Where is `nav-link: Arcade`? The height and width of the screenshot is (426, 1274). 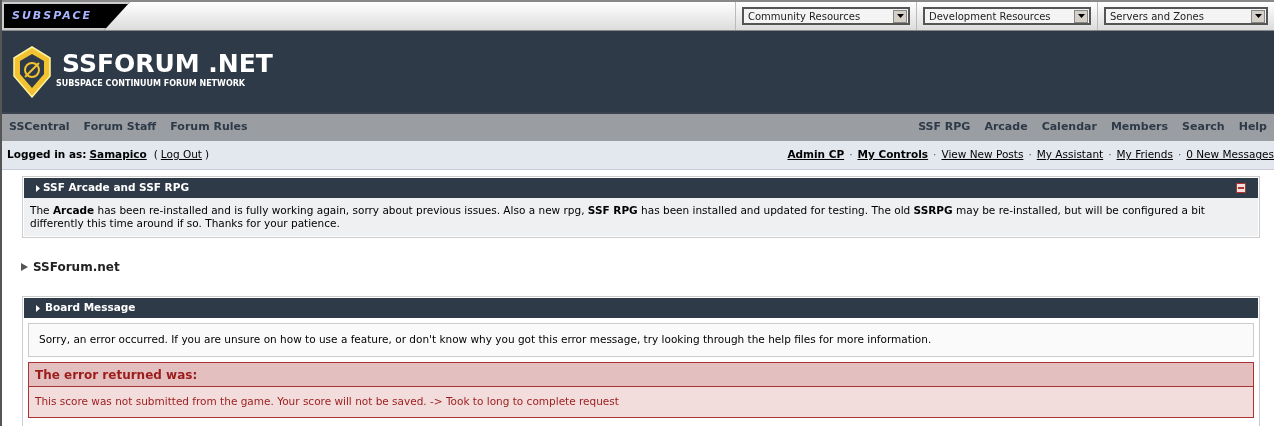 nav-link: Arcade is located at coordinates (1006, 127).